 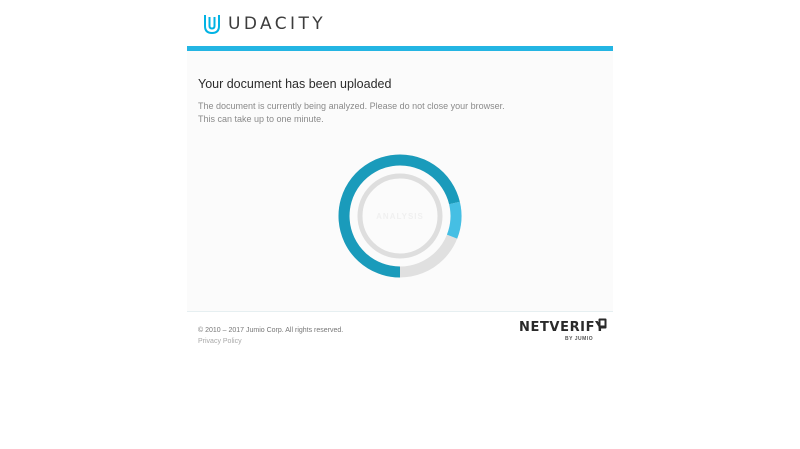 I want to click on udacity-logo: UDACITY, so click(x=264, y=24).